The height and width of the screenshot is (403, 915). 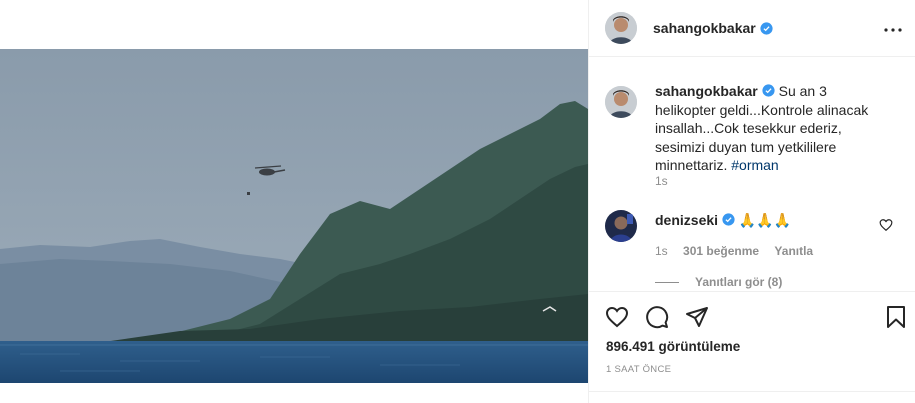 I want to click on caption-username: sahangokbakar, so click(x=706, y=91).